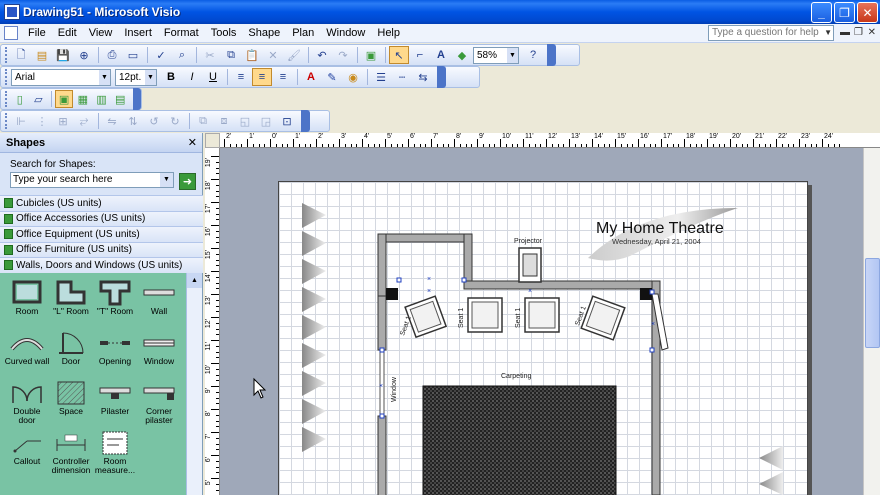  Describe the element at coordinates (241, 77) in the screenshot. I see `align-left-icon: ≡` at that location.